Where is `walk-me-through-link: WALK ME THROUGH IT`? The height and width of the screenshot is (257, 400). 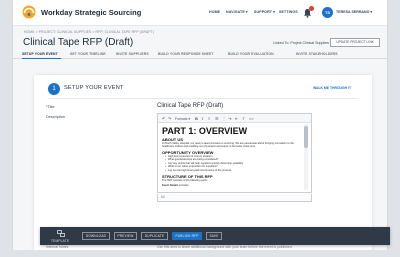 walk-me-through-link: WALK ME THROUGH IT is located at coordinates (332, 88).